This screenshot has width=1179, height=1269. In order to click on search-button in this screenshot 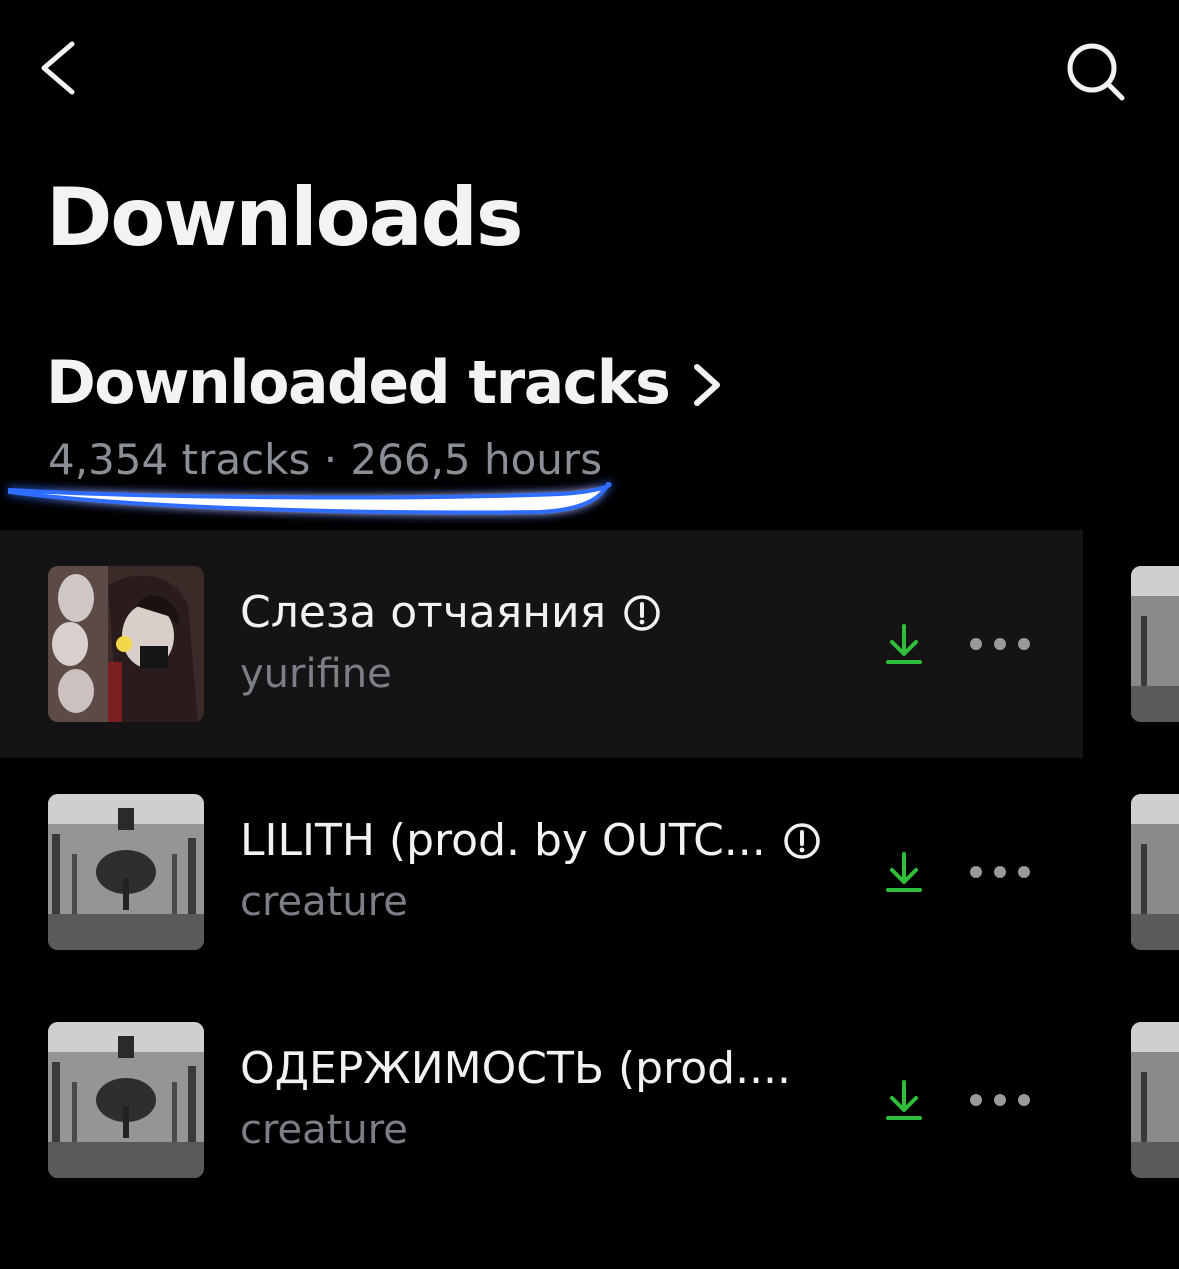, I will do `click(1096, 72)`.